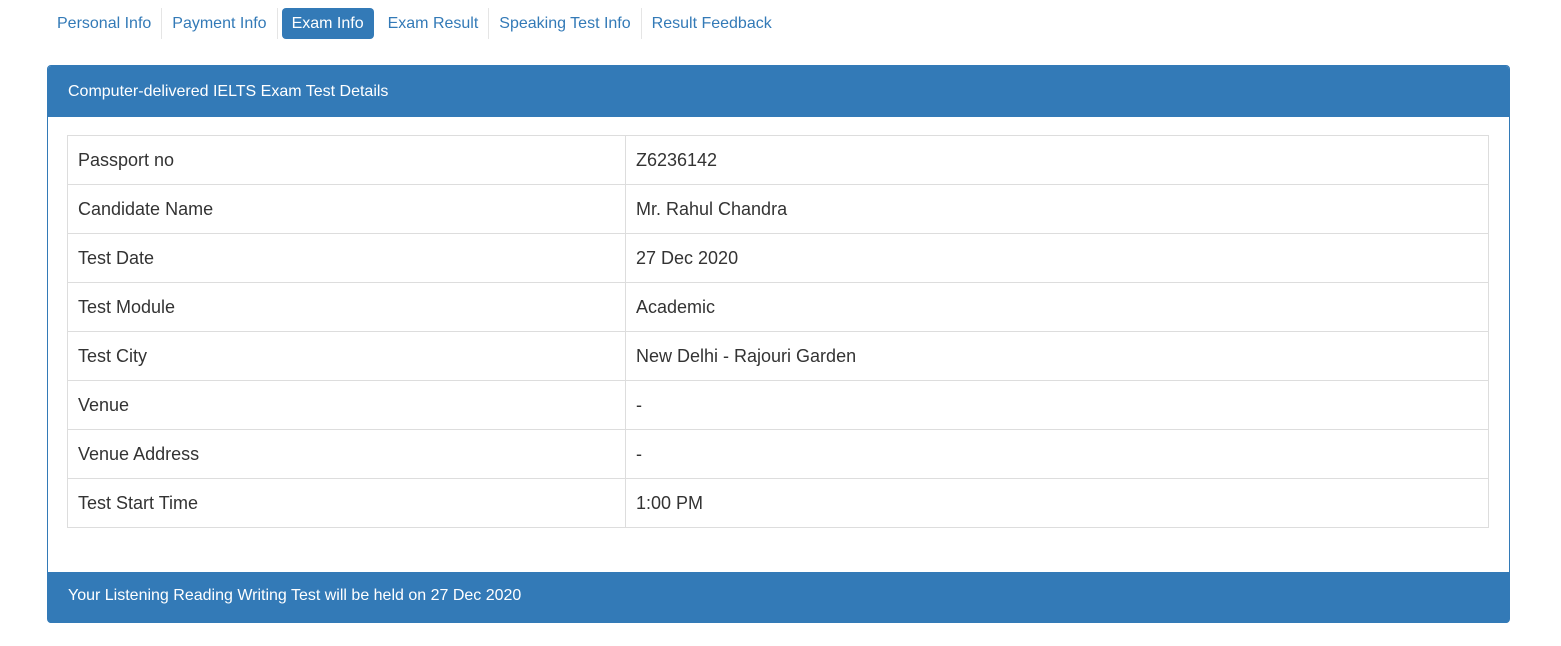 The image size is (1561, 646). What do you see at coordinates (1057, 356) in the screenshot?
I see `field-value: New Delhi - Rajouri Garden` at bounding box center [1057, 356].